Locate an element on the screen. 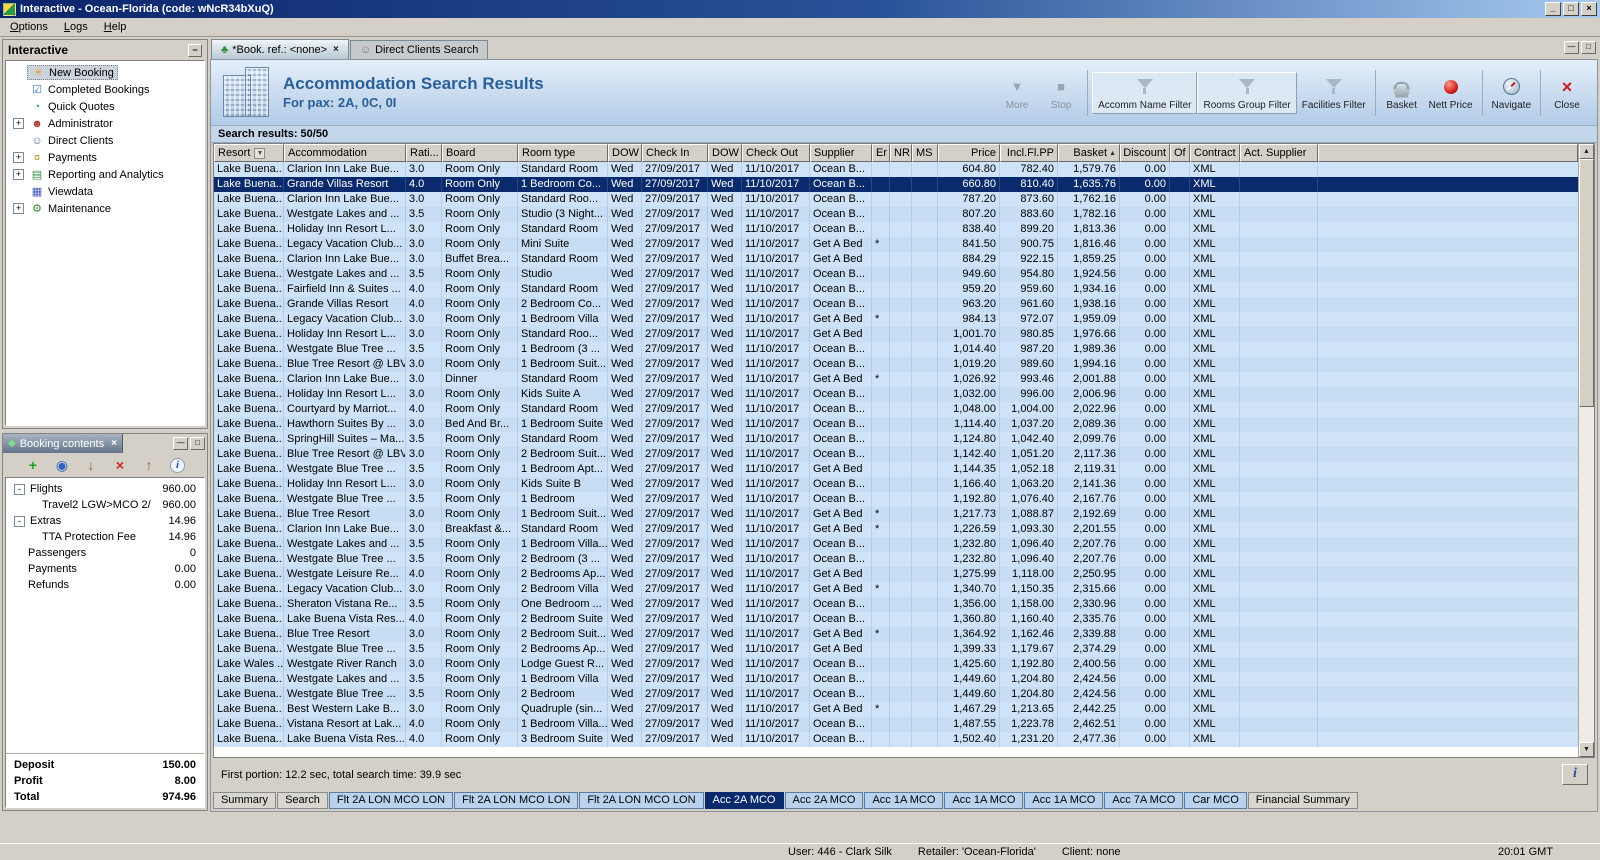 This screenshot has height=860, width=1600. sidebar-item-administrator: + ☻ Administrator is located at coordinates (105, 123).